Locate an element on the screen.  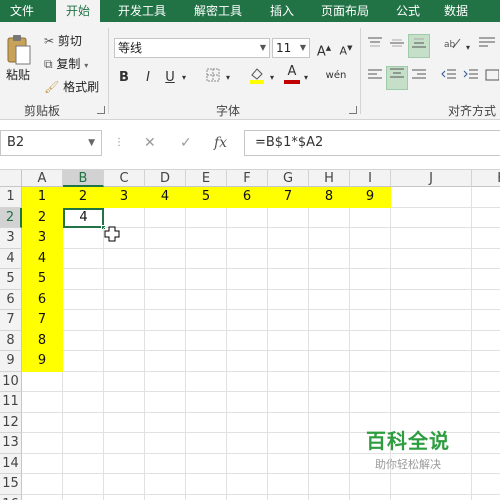
cell-e3 is located at coordinates (206, 238).